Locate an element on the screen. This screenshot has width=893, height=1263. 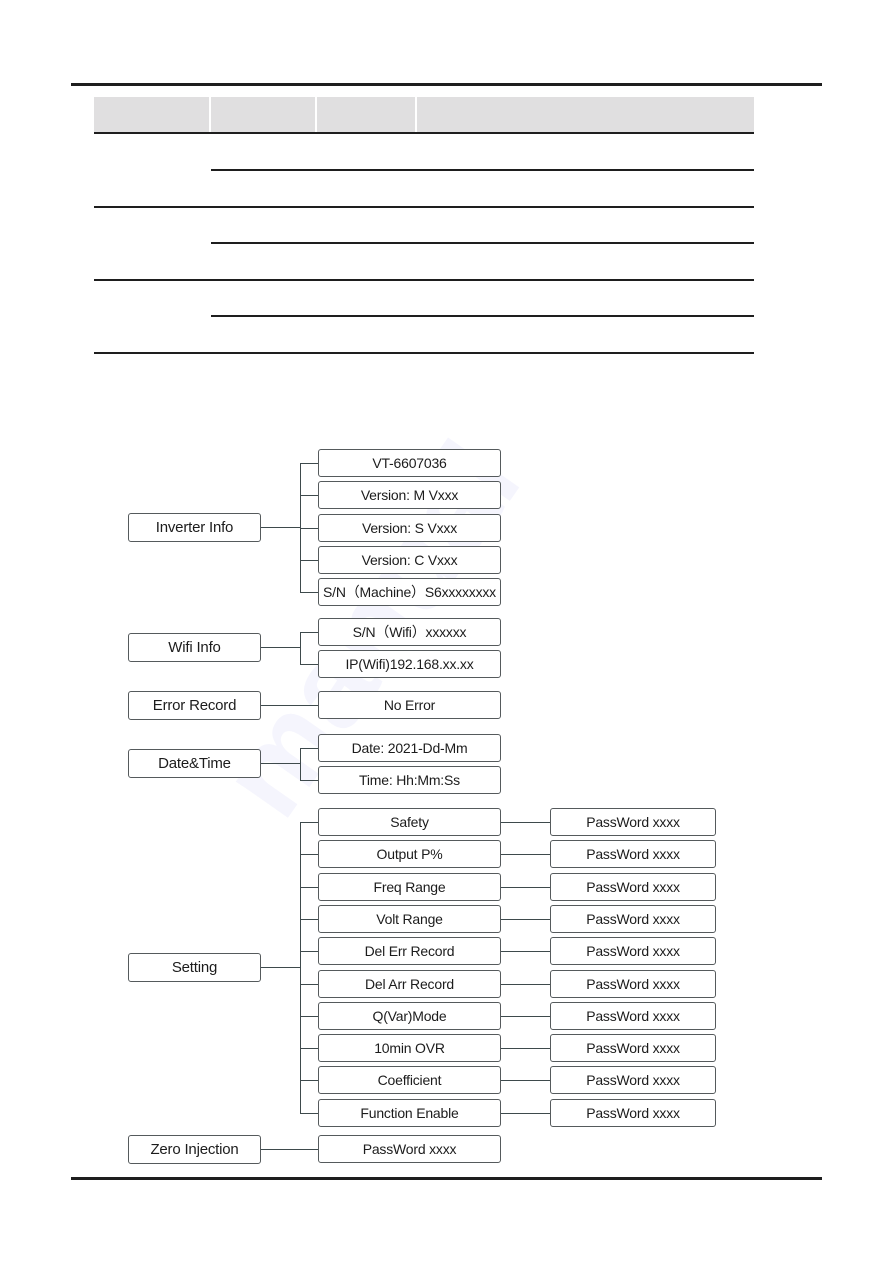
submenu-node: Function Enable is located at coordinates (409, 1113).